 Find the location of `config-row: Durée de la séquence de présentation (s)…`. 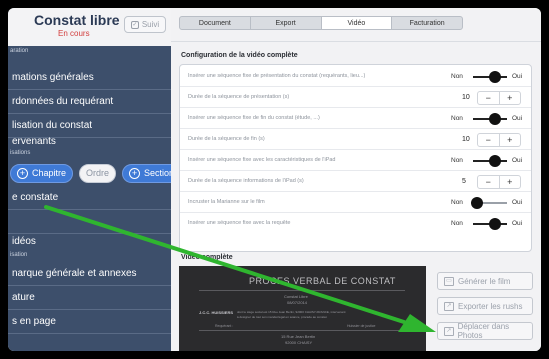

config-row: Durée de la séquence de présentation (s)… is located at coordinates (355, 98).